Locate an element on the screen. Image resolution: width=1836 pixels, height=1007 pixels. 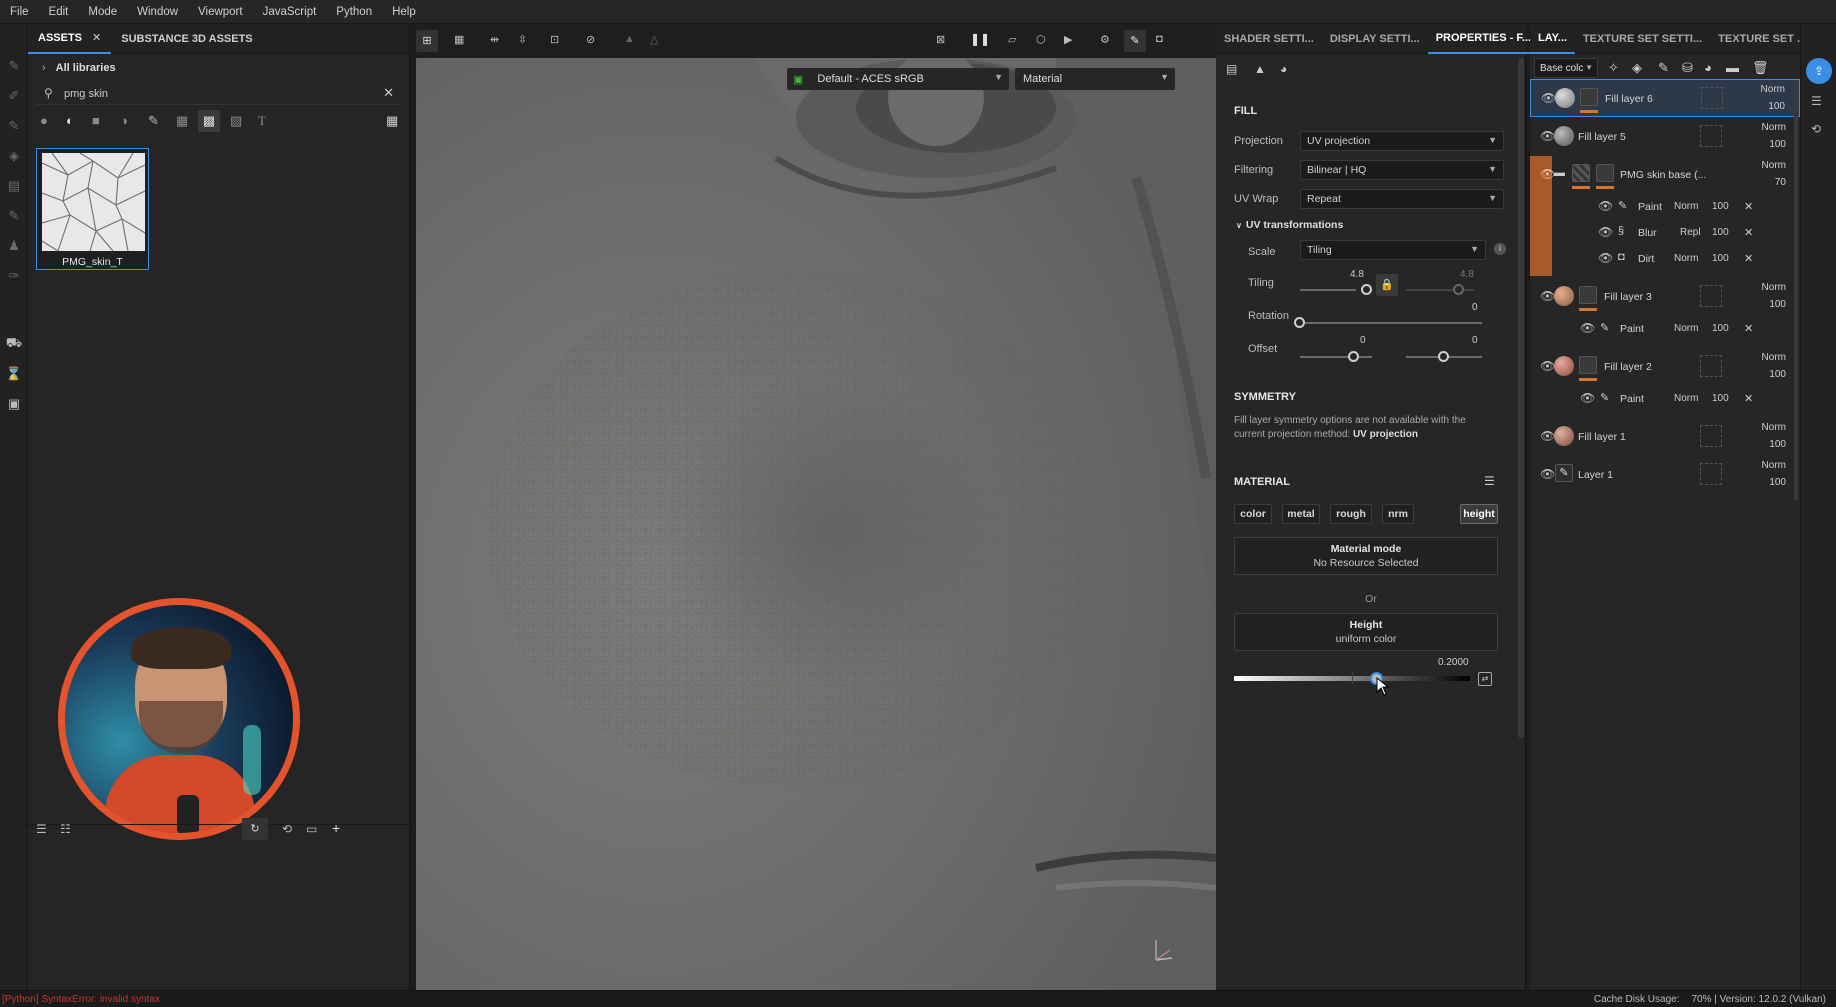
asset-thumbnail-card: PMG_skin_T is located at coordinates (92, 209).